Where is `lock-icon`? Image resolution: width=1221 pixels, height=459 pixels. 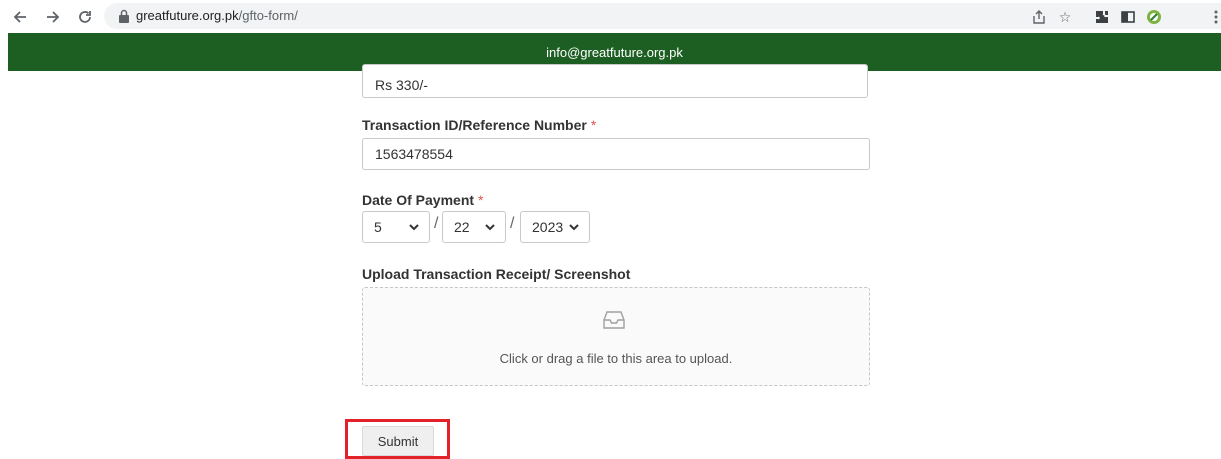
lock-icon is located at coordinates (124, 16).